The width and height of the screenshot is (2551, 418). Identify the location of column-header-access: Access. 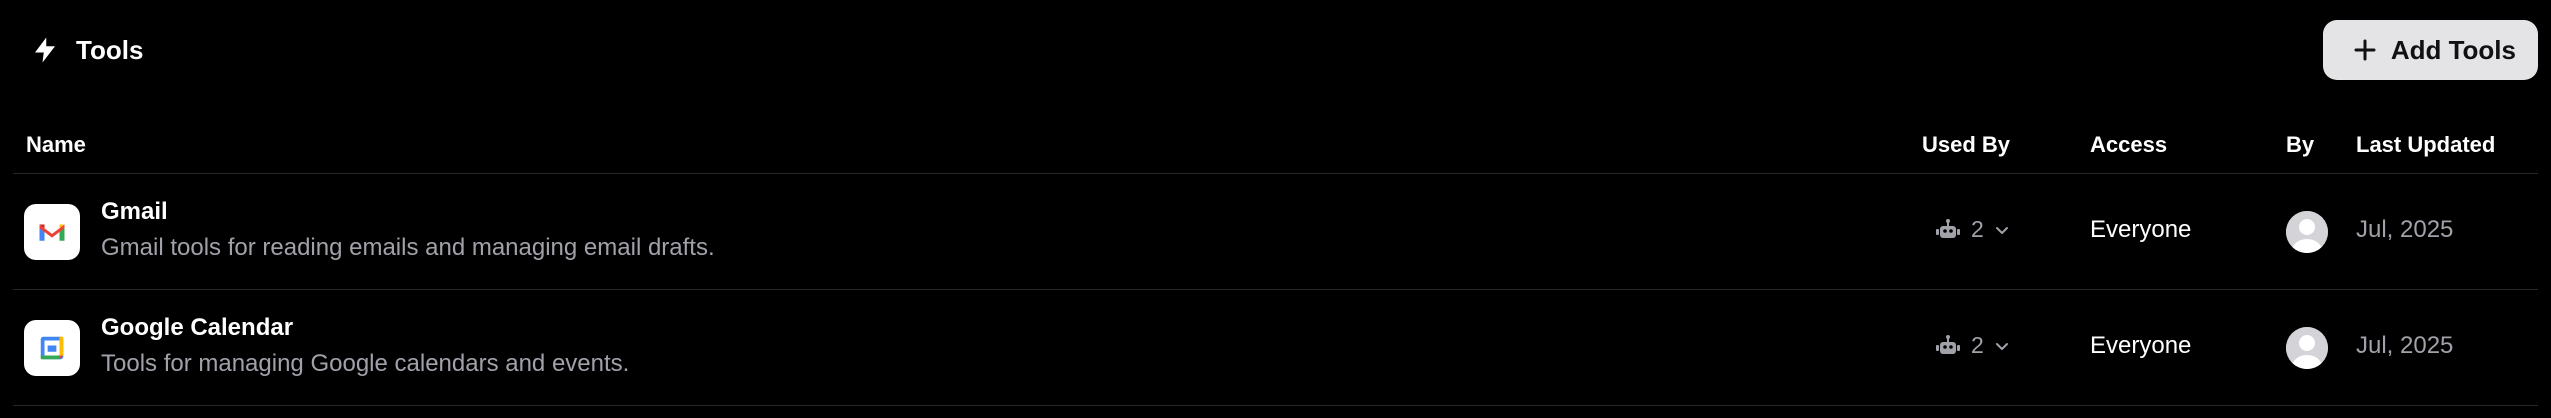
(2128, 145).